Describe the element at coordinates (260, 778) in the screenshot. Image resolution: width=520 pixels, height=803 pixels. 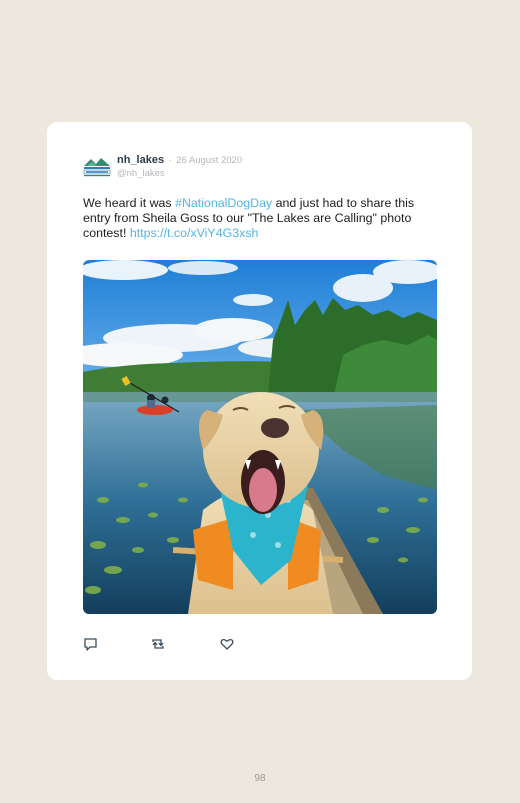
I see `page-number: 98` at that location.